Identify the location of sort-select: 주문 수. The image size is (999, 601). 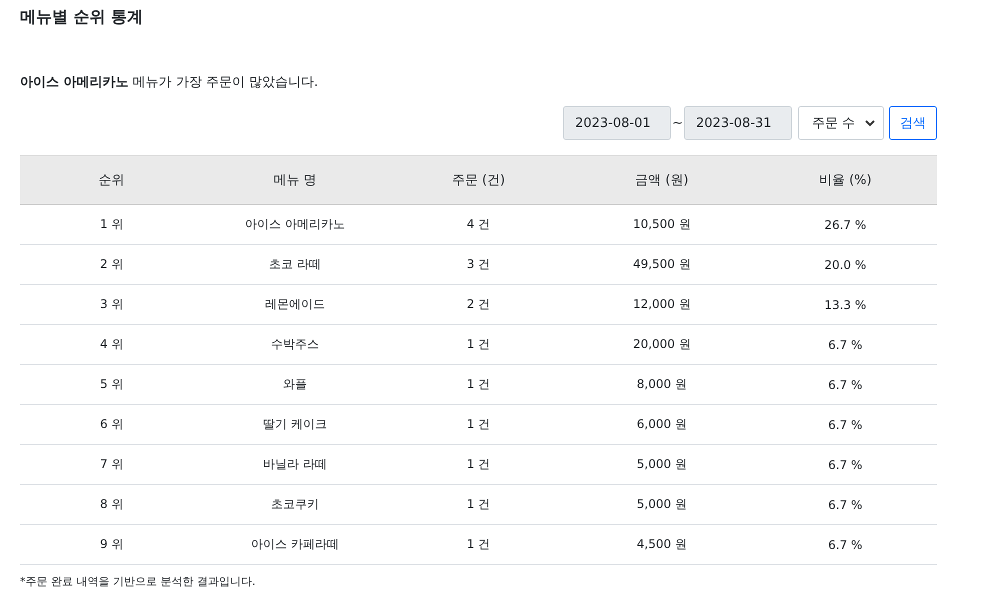
(841, 123).